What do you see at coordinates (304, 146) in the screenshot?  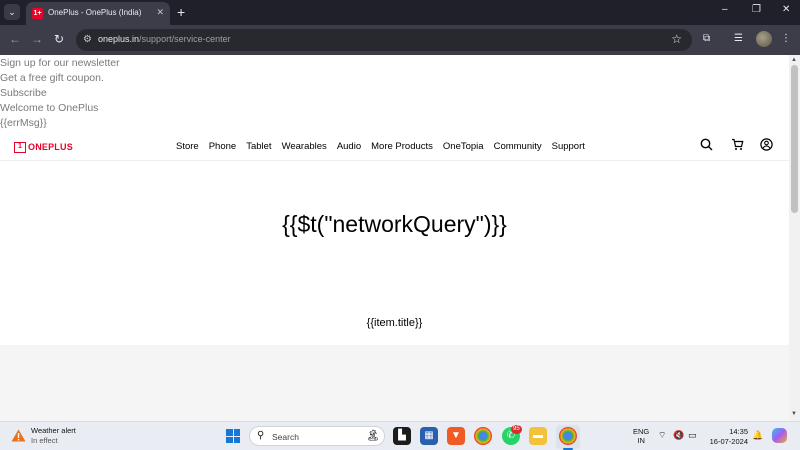 I see `nav-wearables: Wearables` at bounding box center [304, 146].